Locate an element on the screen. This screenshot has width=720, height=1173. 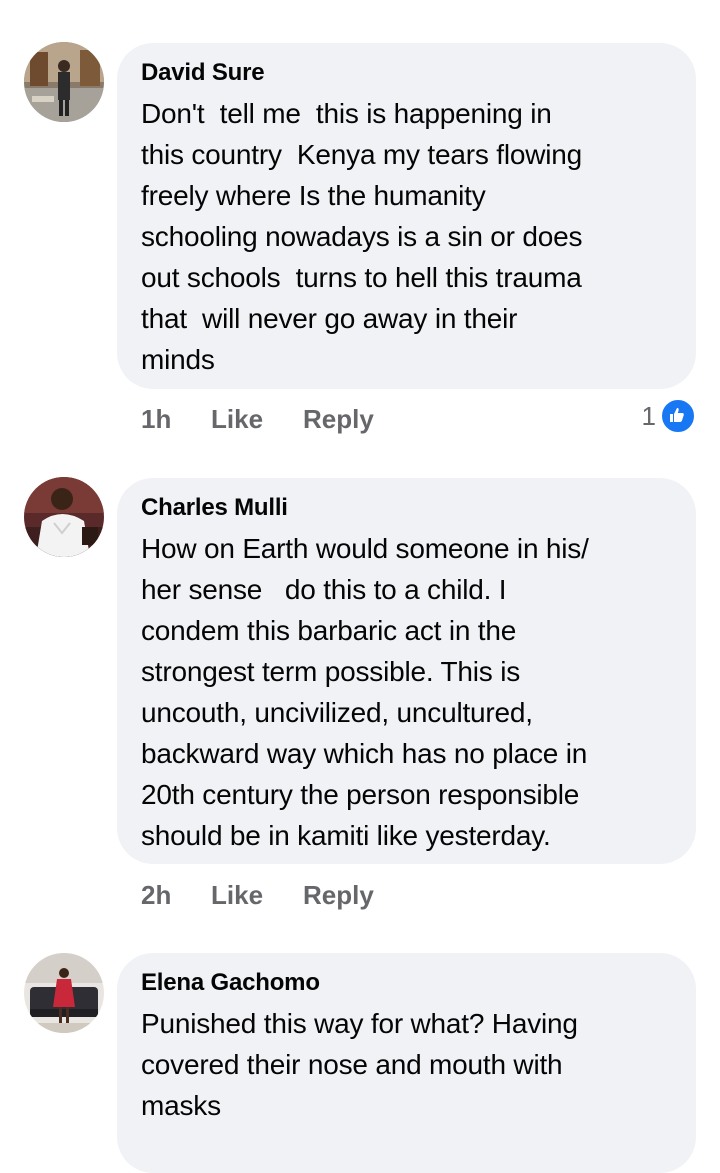
reaction-summary: 1 is located at coordinates (668, 416).